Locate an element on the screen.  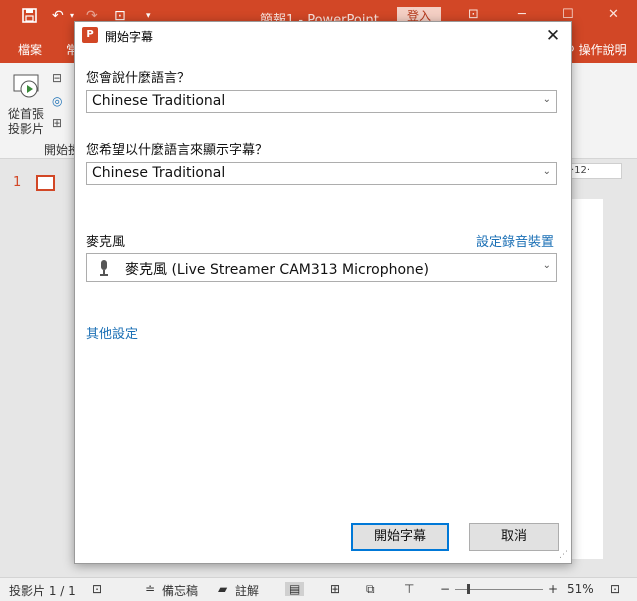
comments-button: 註解 is located at coordinates (247, 590).